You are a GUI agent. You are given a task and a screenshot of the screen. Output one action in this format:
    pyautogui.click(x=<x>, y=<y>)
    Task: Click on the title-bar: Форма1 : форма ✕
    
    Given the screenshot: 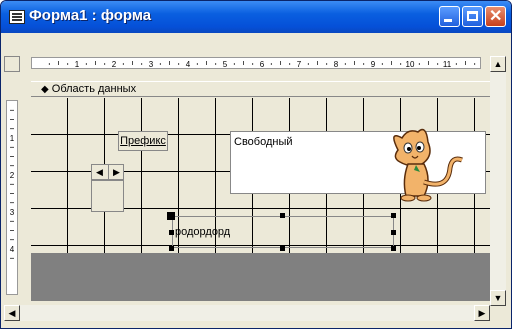 What is the action you would take?
    pyautogui.click(x=256, y=17)
    